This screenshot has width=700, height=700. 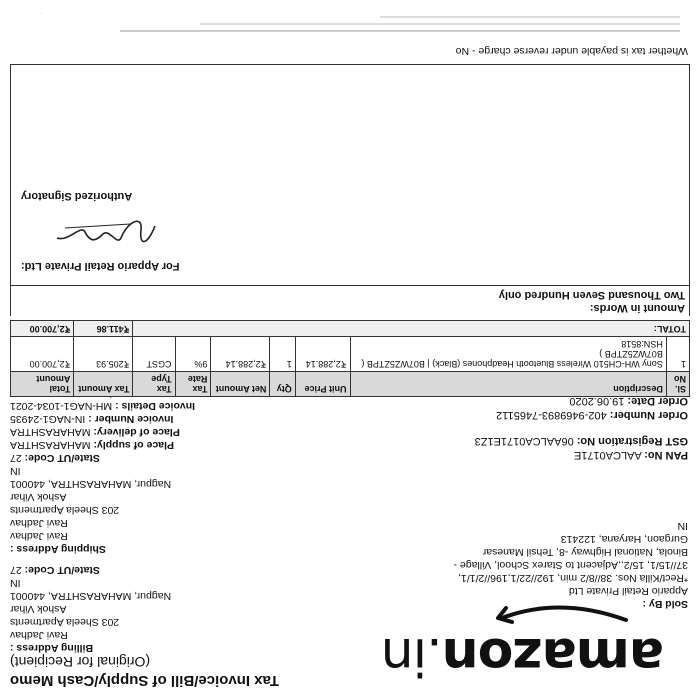 I want to click on table-total-row: TOTAL: ₹411.86 ₹2,700.00, so click(x=350, y=328).